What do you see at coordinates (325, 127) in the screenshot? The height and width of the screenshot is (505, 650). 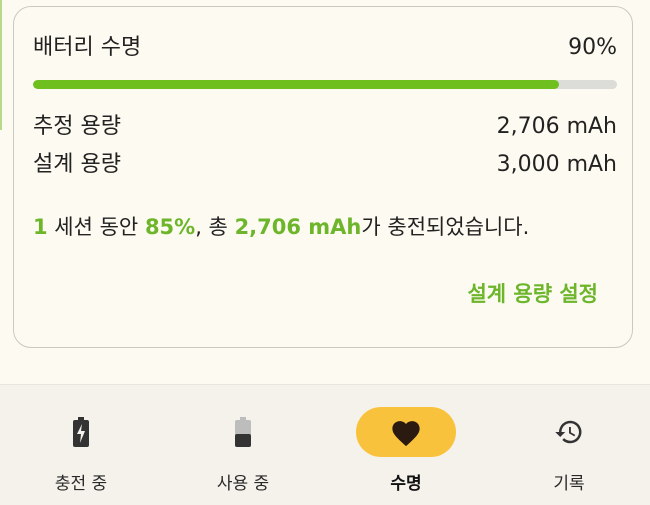 I see `estimated-capacity-row: 추정 용량 2,706 mAh` at bounding box center [325, 127].